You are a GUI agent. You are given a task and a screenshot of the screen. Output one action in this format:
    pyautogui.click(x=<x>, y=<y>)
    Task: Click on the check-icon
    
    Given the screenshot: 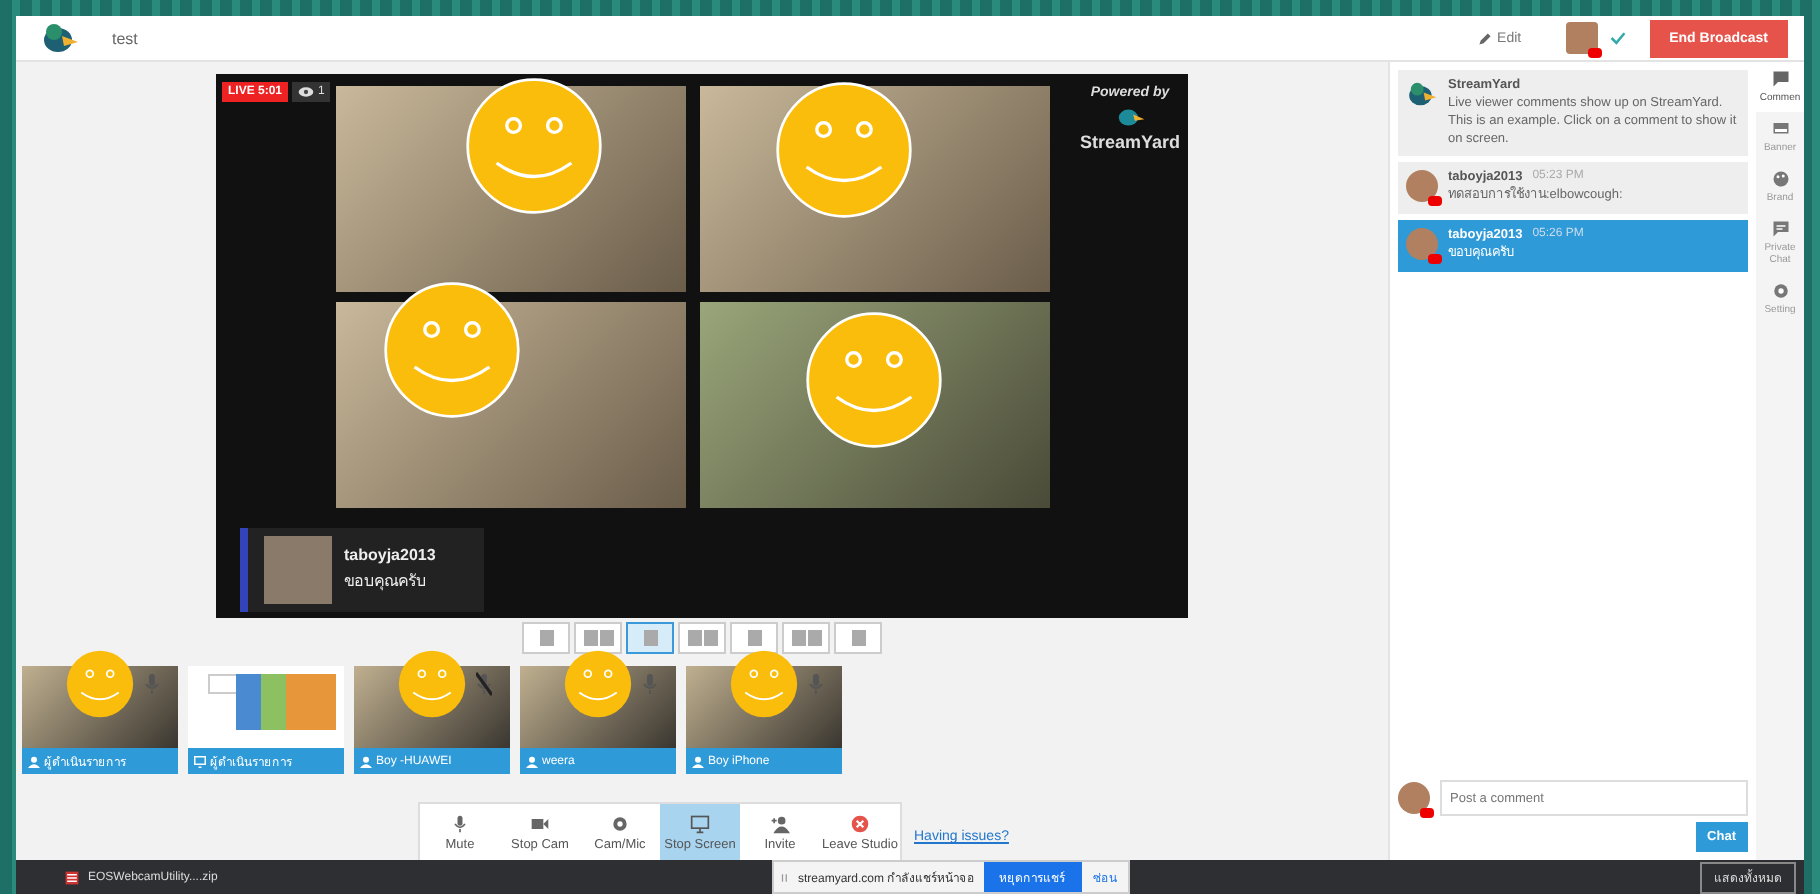 What is the action you would take?
    pyautogui.click(x=1617, y=38)
    